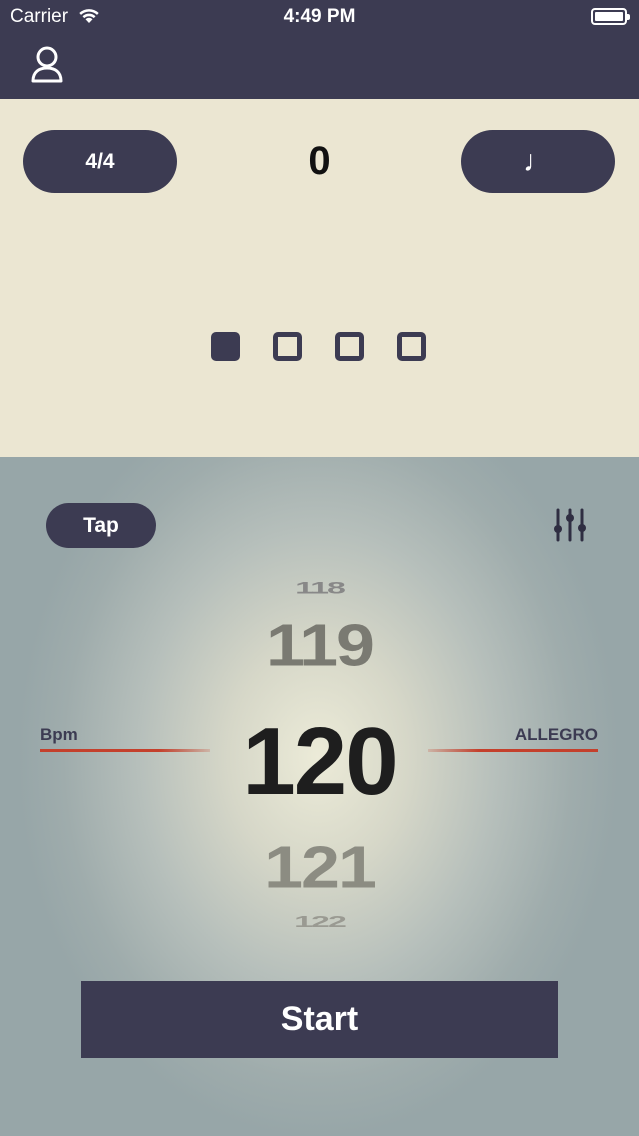 This screenshot has width=639, height=1136. What do you see at coordinates (319, 1019) in the screenshot?
I see `start-button: Start` at bounding box center [319, 1019].